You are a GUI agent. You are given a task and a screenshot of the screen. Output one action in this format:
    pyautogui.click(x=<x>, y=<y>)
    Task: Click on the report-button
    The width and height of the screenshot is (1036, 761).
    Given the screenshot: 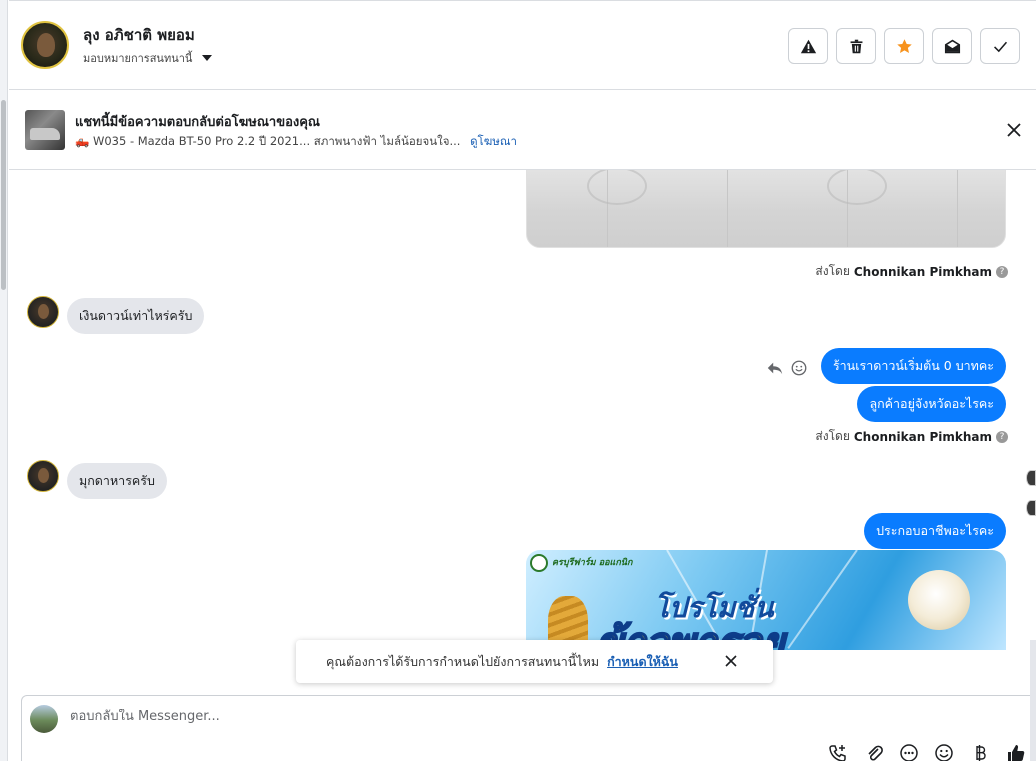 What is the action you would take?
    pyautogui.click(x=808, y=46)
    